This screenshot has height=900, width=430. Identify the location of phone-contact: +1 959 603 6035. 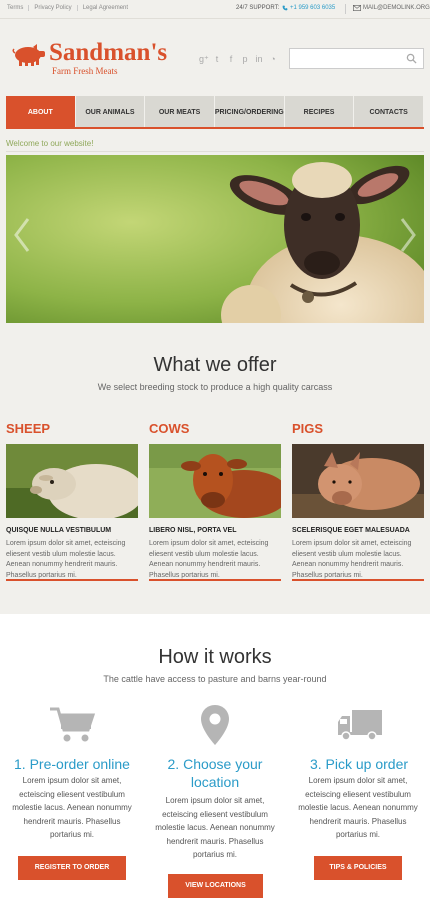
(308, 8).